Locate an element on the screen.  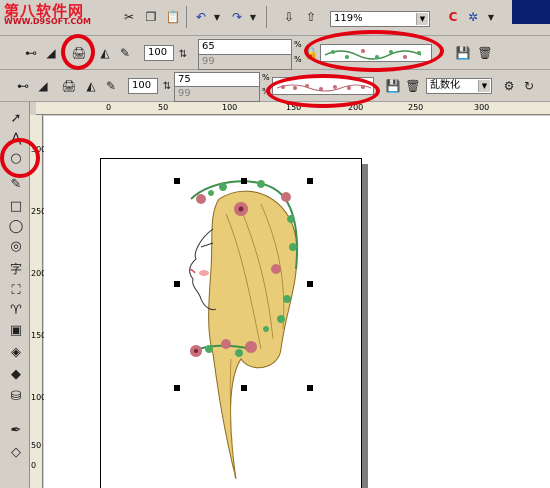
site-logo: 第八软件网 WWW.D9SOFT.COM is located at coordinates (54, 14).